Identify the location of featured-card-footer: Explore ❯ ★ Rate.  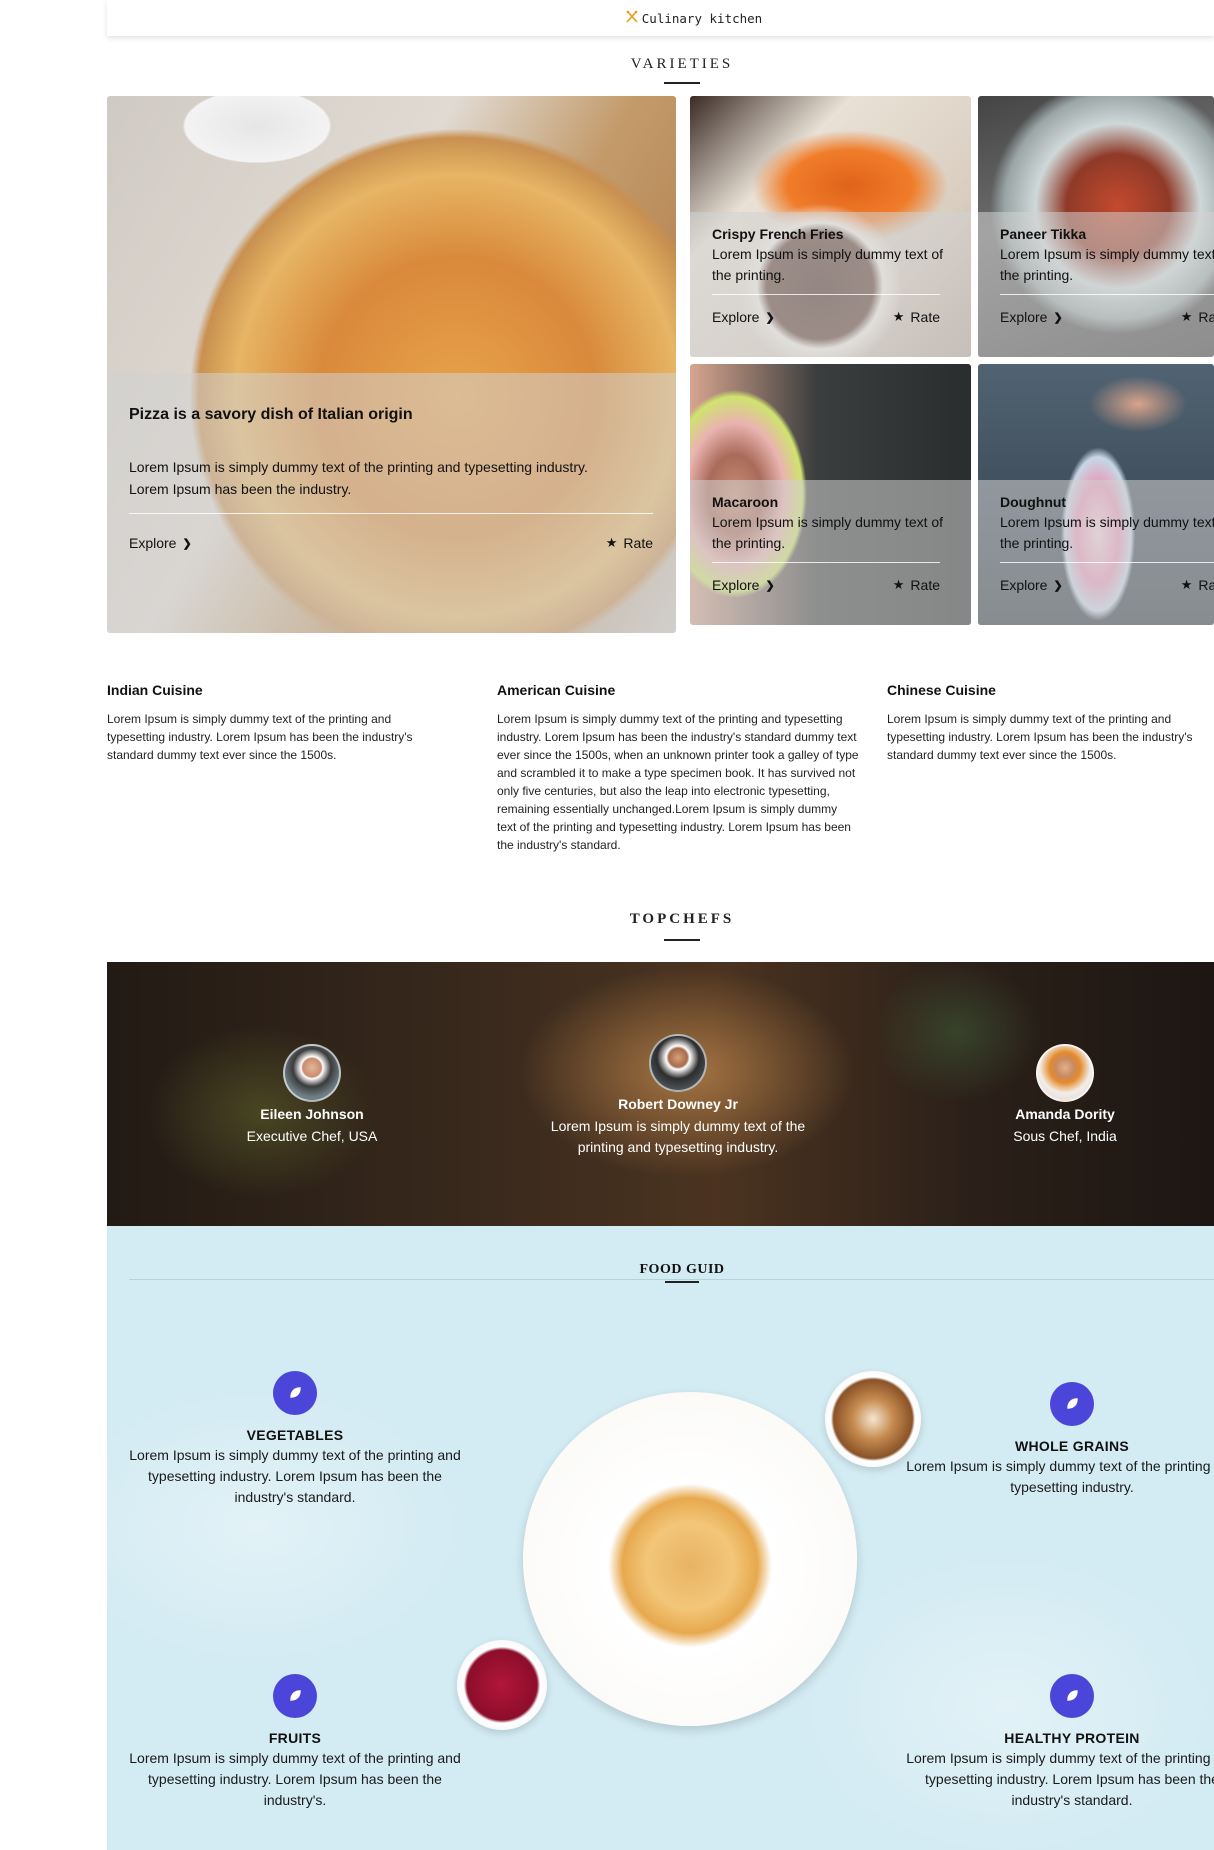
(391, 532).